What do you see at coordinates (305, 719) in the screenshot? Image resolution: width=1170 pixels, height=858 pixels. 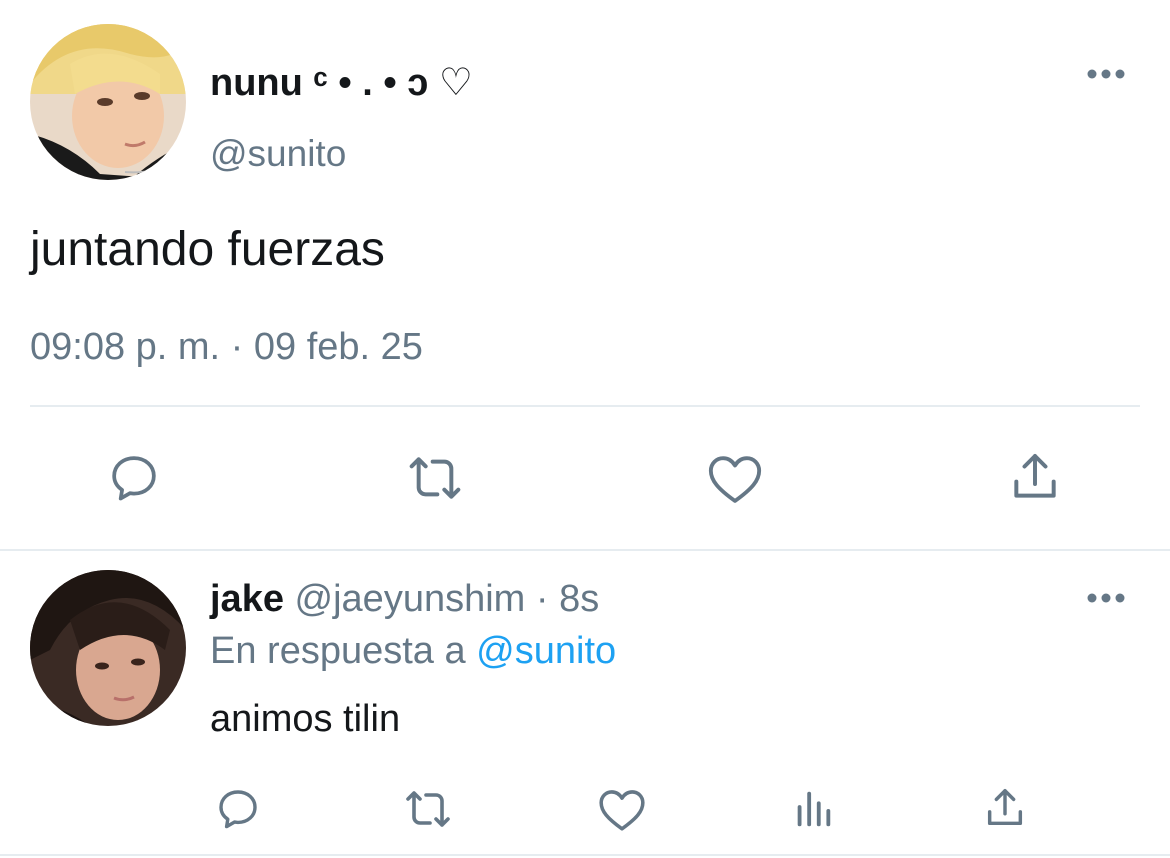 I see `tweet-text: animos tilin` at bounding box center [305, 719].